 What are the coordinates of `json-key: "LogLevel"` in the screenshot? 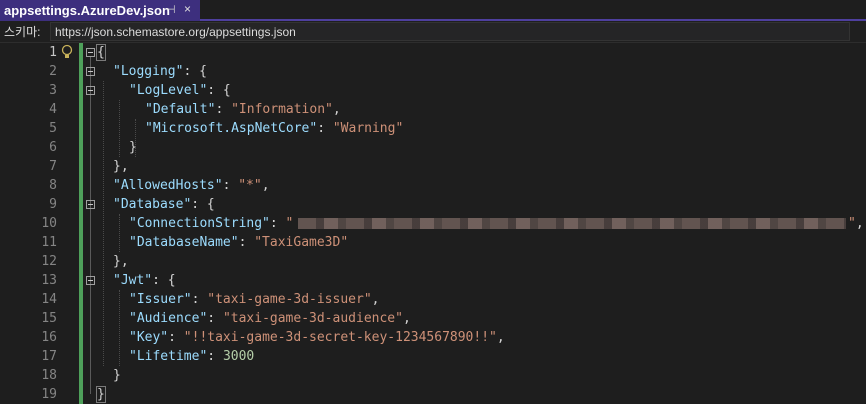 It's located at (168, 90).